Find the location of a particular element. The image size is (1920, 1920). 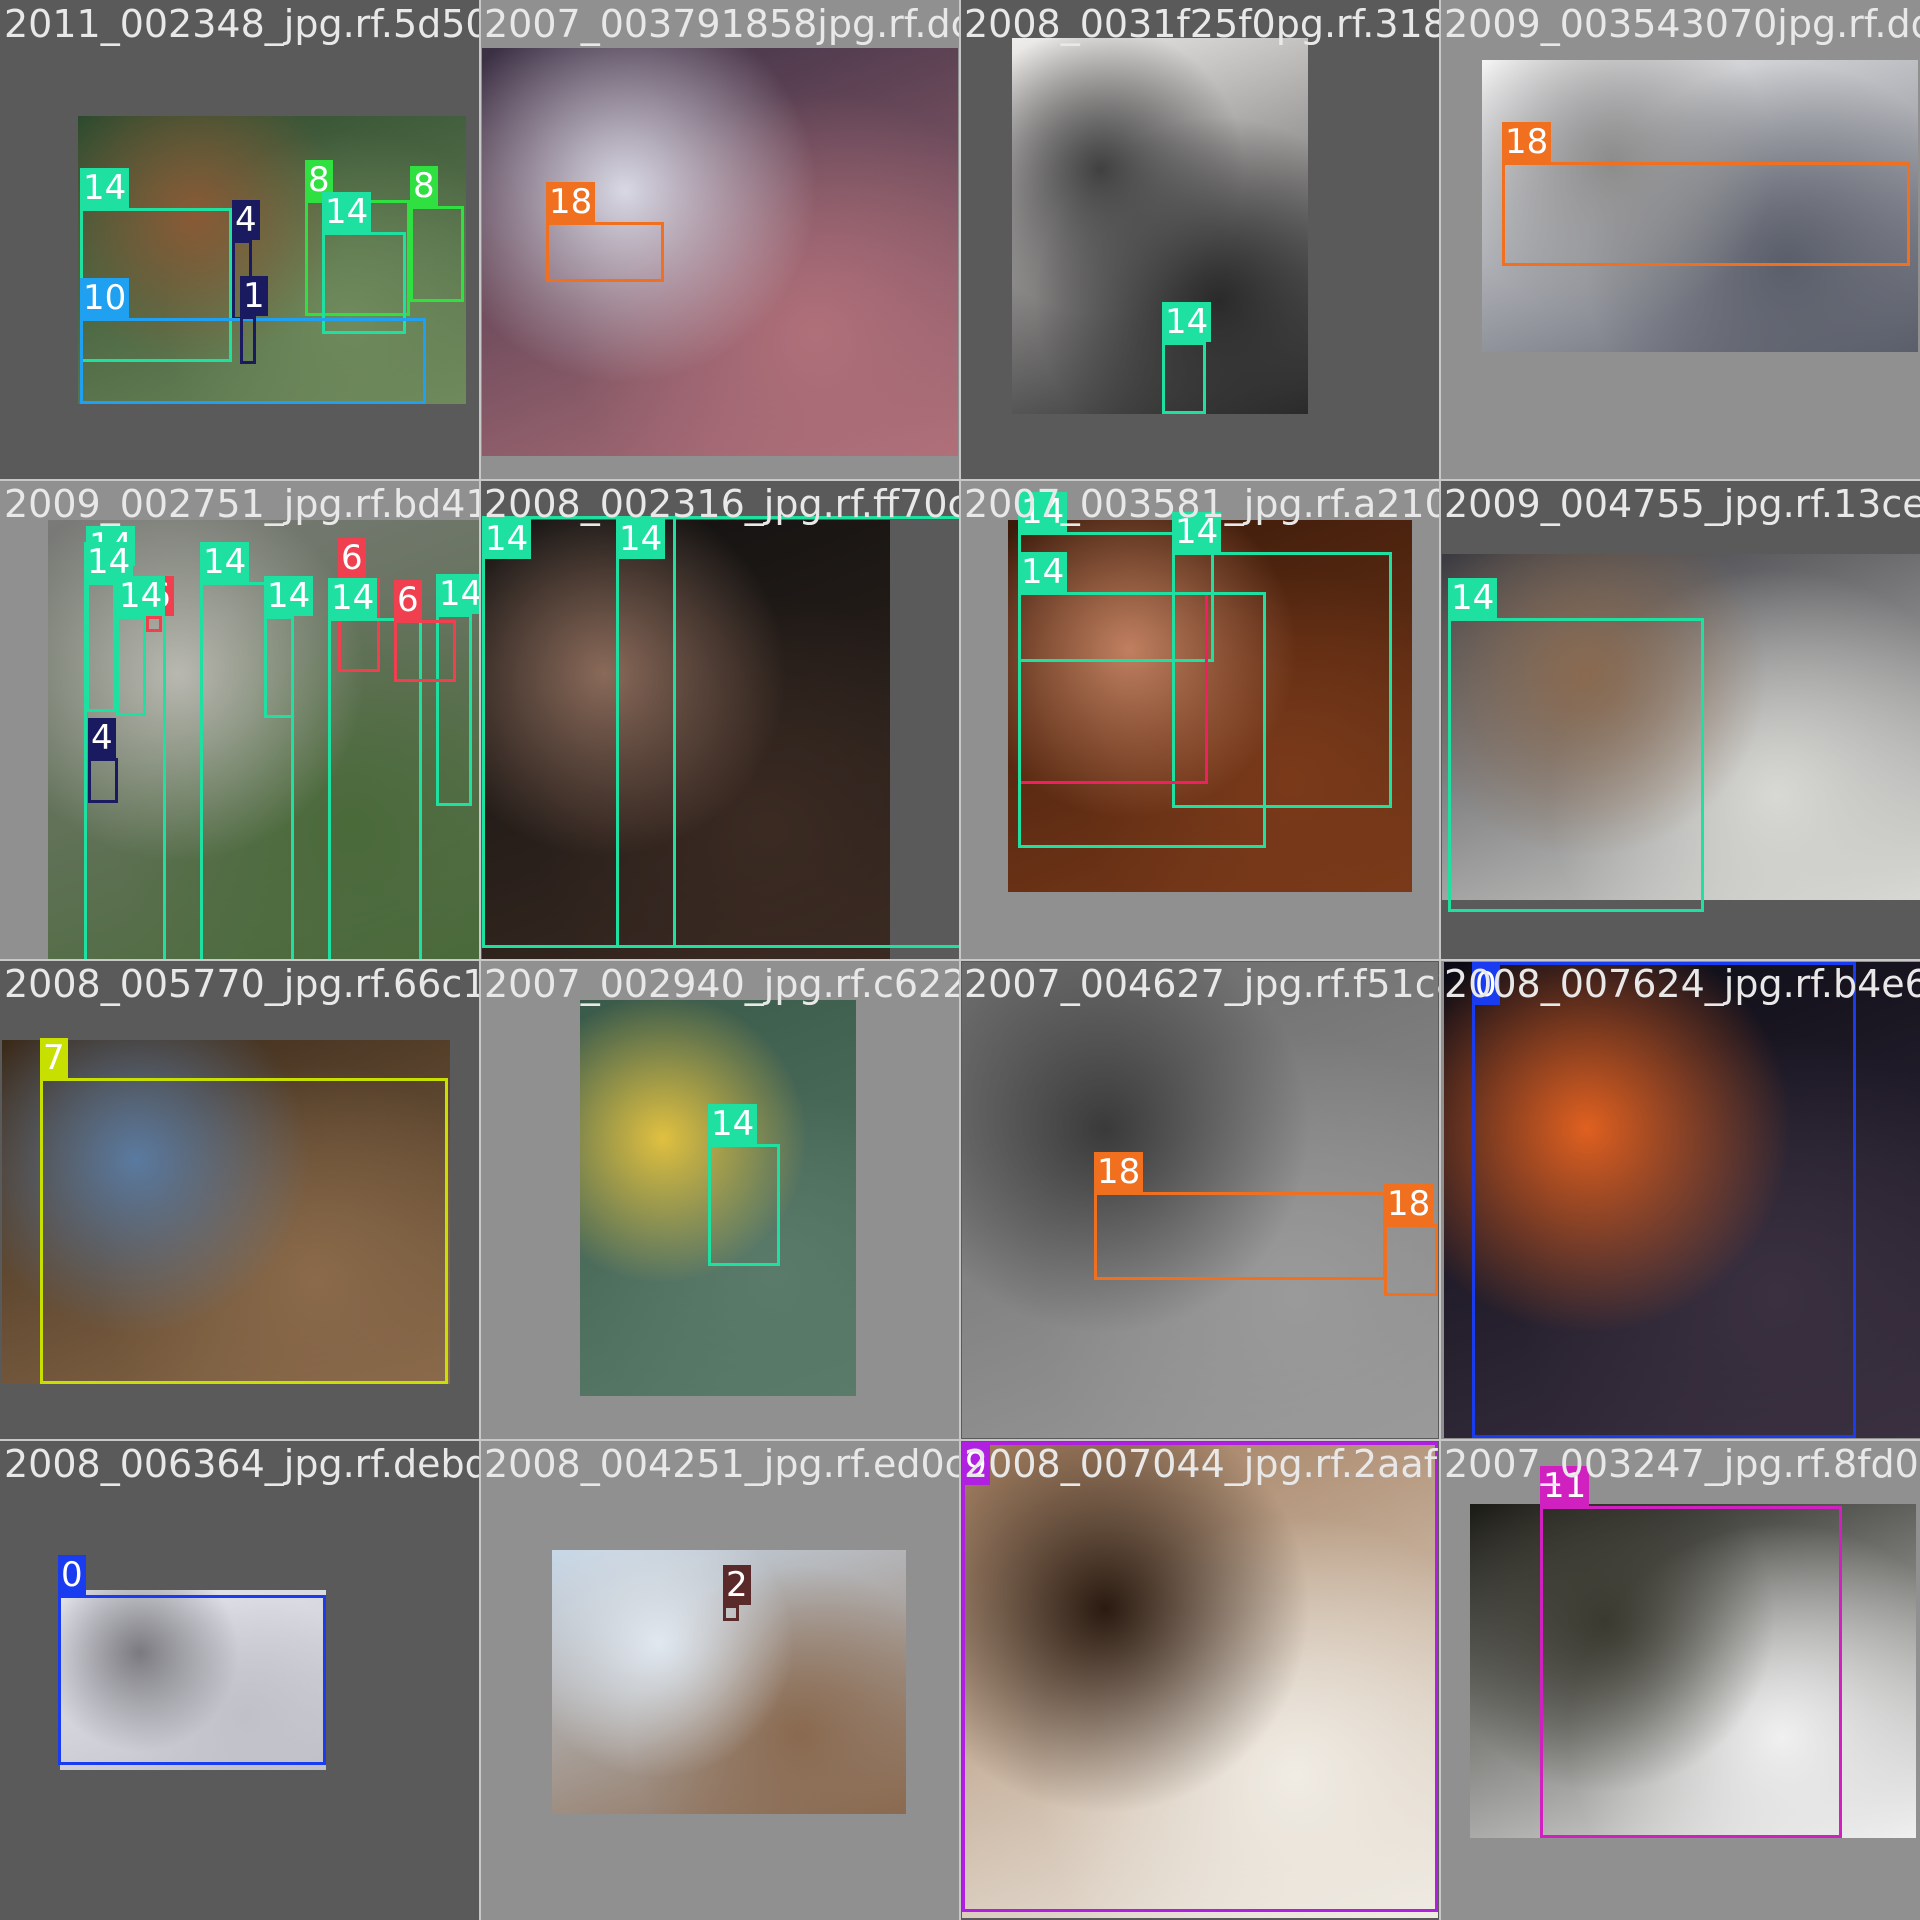

tile-photo is located at coordinates (1160, 226).